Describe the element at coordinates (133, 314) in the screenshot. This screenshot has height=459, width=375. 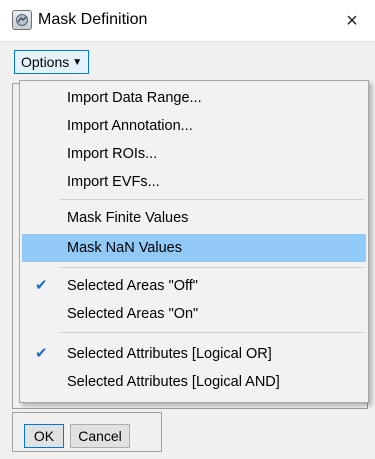
I see `menu-item-label: Selected Areas "On"` at that location.